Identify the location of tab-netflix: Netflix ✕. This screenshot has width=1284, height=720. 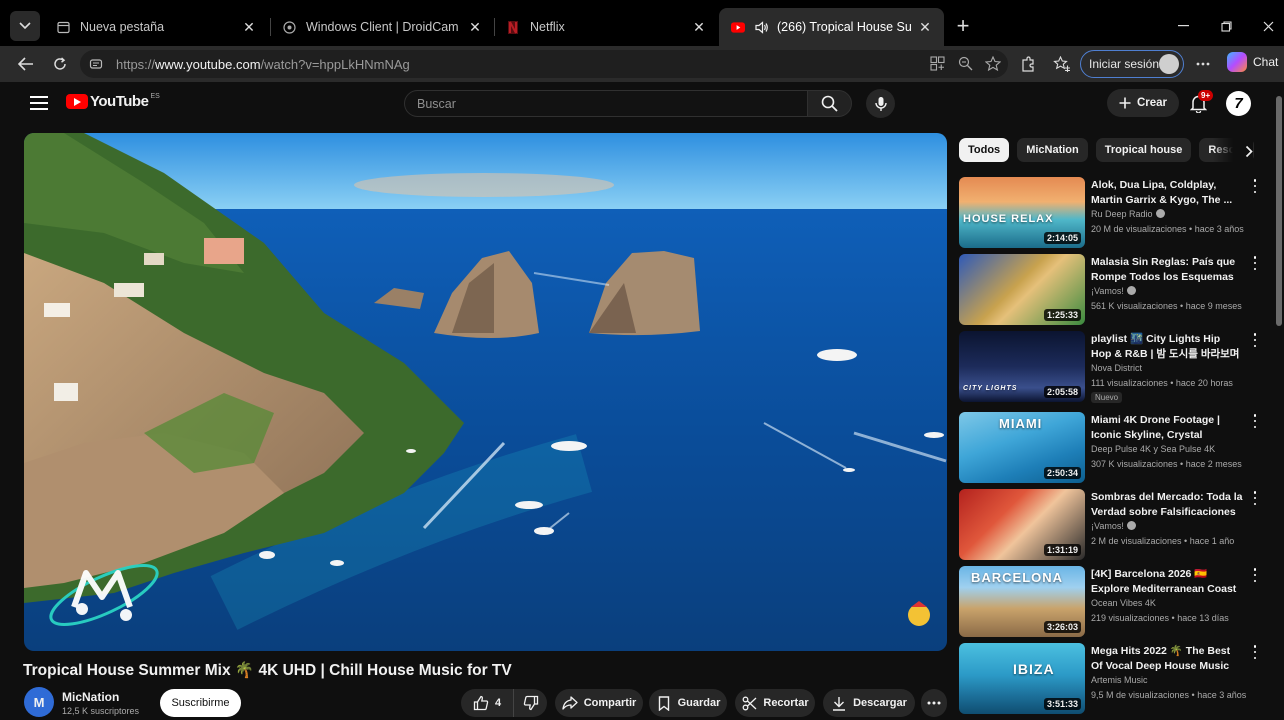
(606, 27).